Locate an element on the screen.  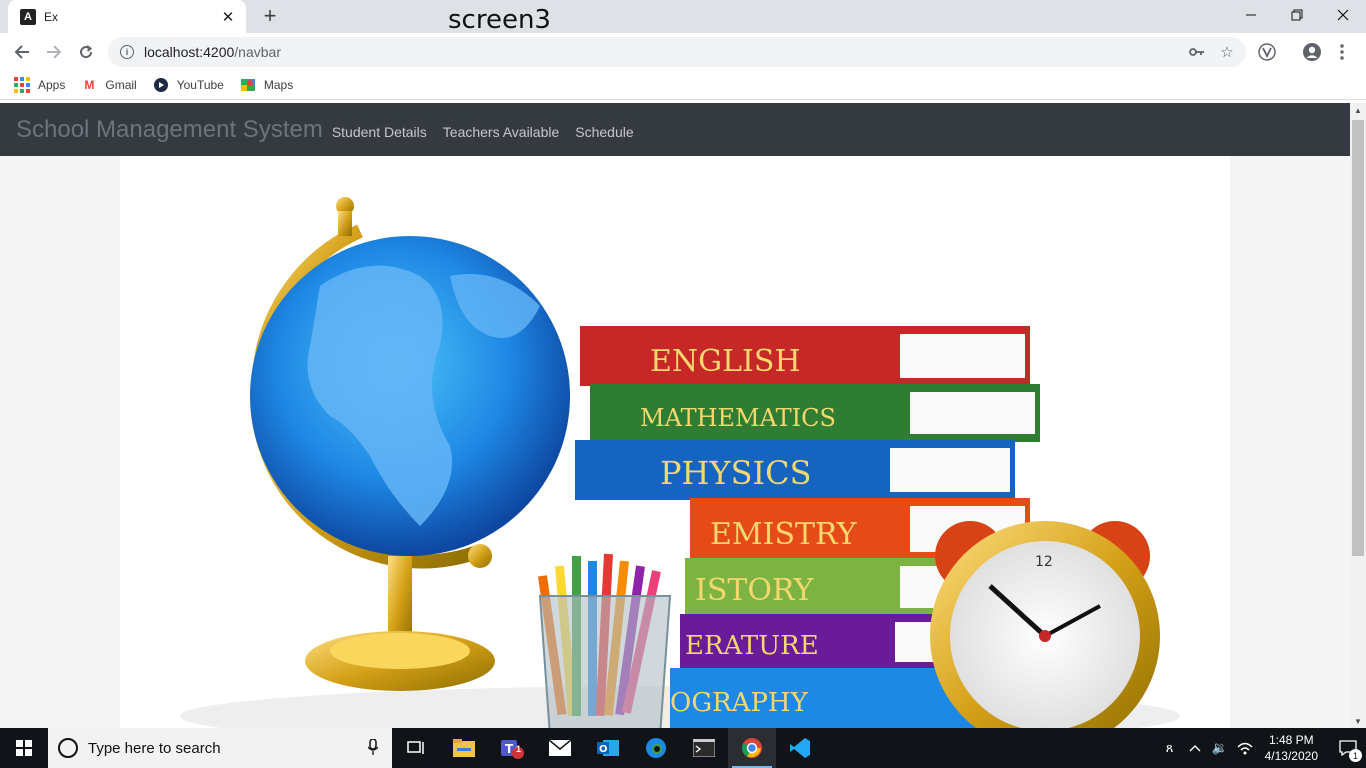
profile-avatar-icon is located at coordinates (1312, 52).